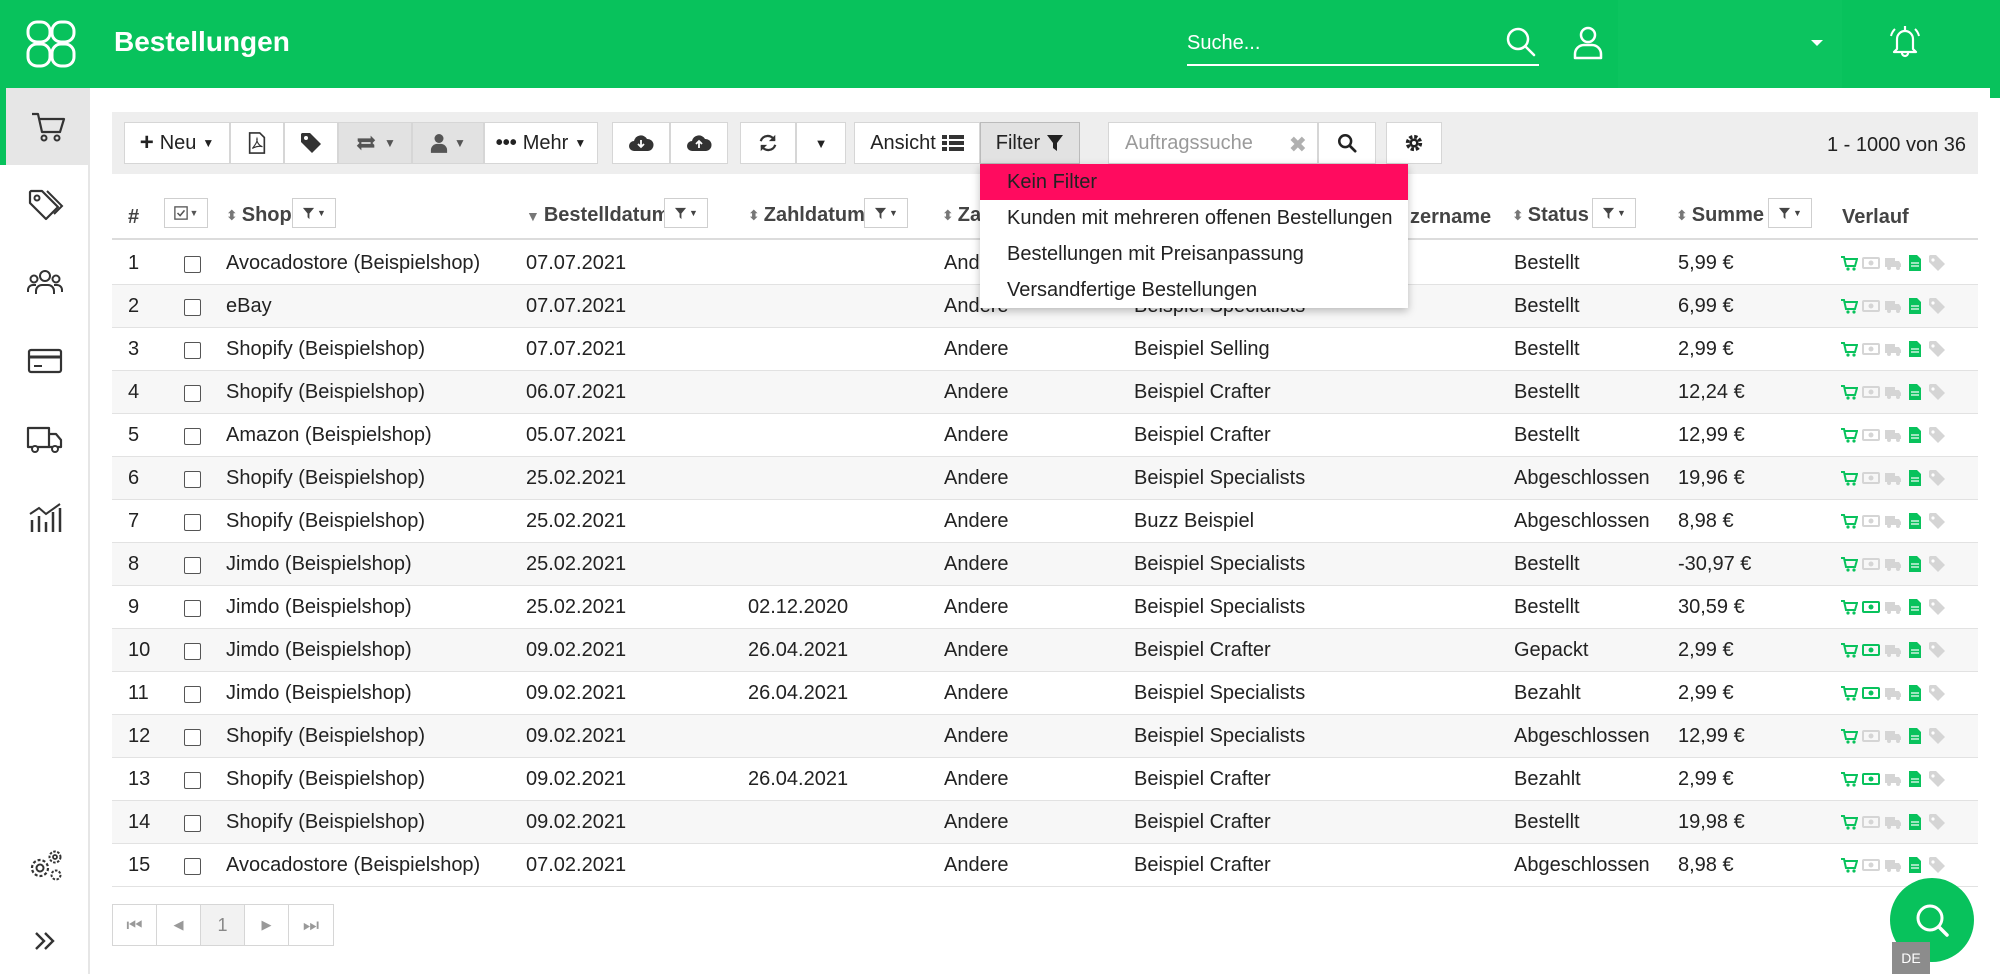  Describe the element at coordinates (1194, 218) in the screenshot. I see `filter-option-multiple-open: Kunden mit mehreren offenen Bestellungen` at that location.